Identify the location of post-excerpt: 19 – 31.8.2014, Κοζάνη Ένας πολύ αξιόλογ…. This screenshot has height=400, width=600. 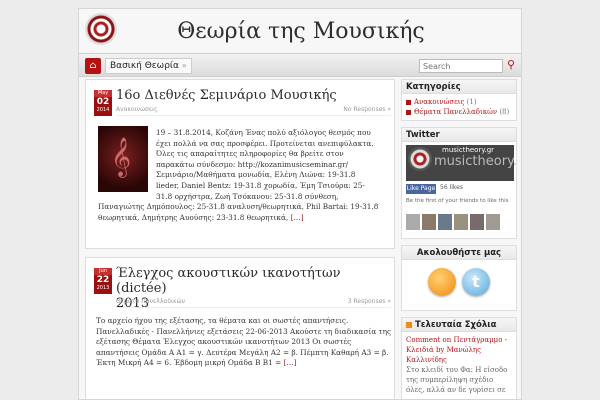
(245, 175).